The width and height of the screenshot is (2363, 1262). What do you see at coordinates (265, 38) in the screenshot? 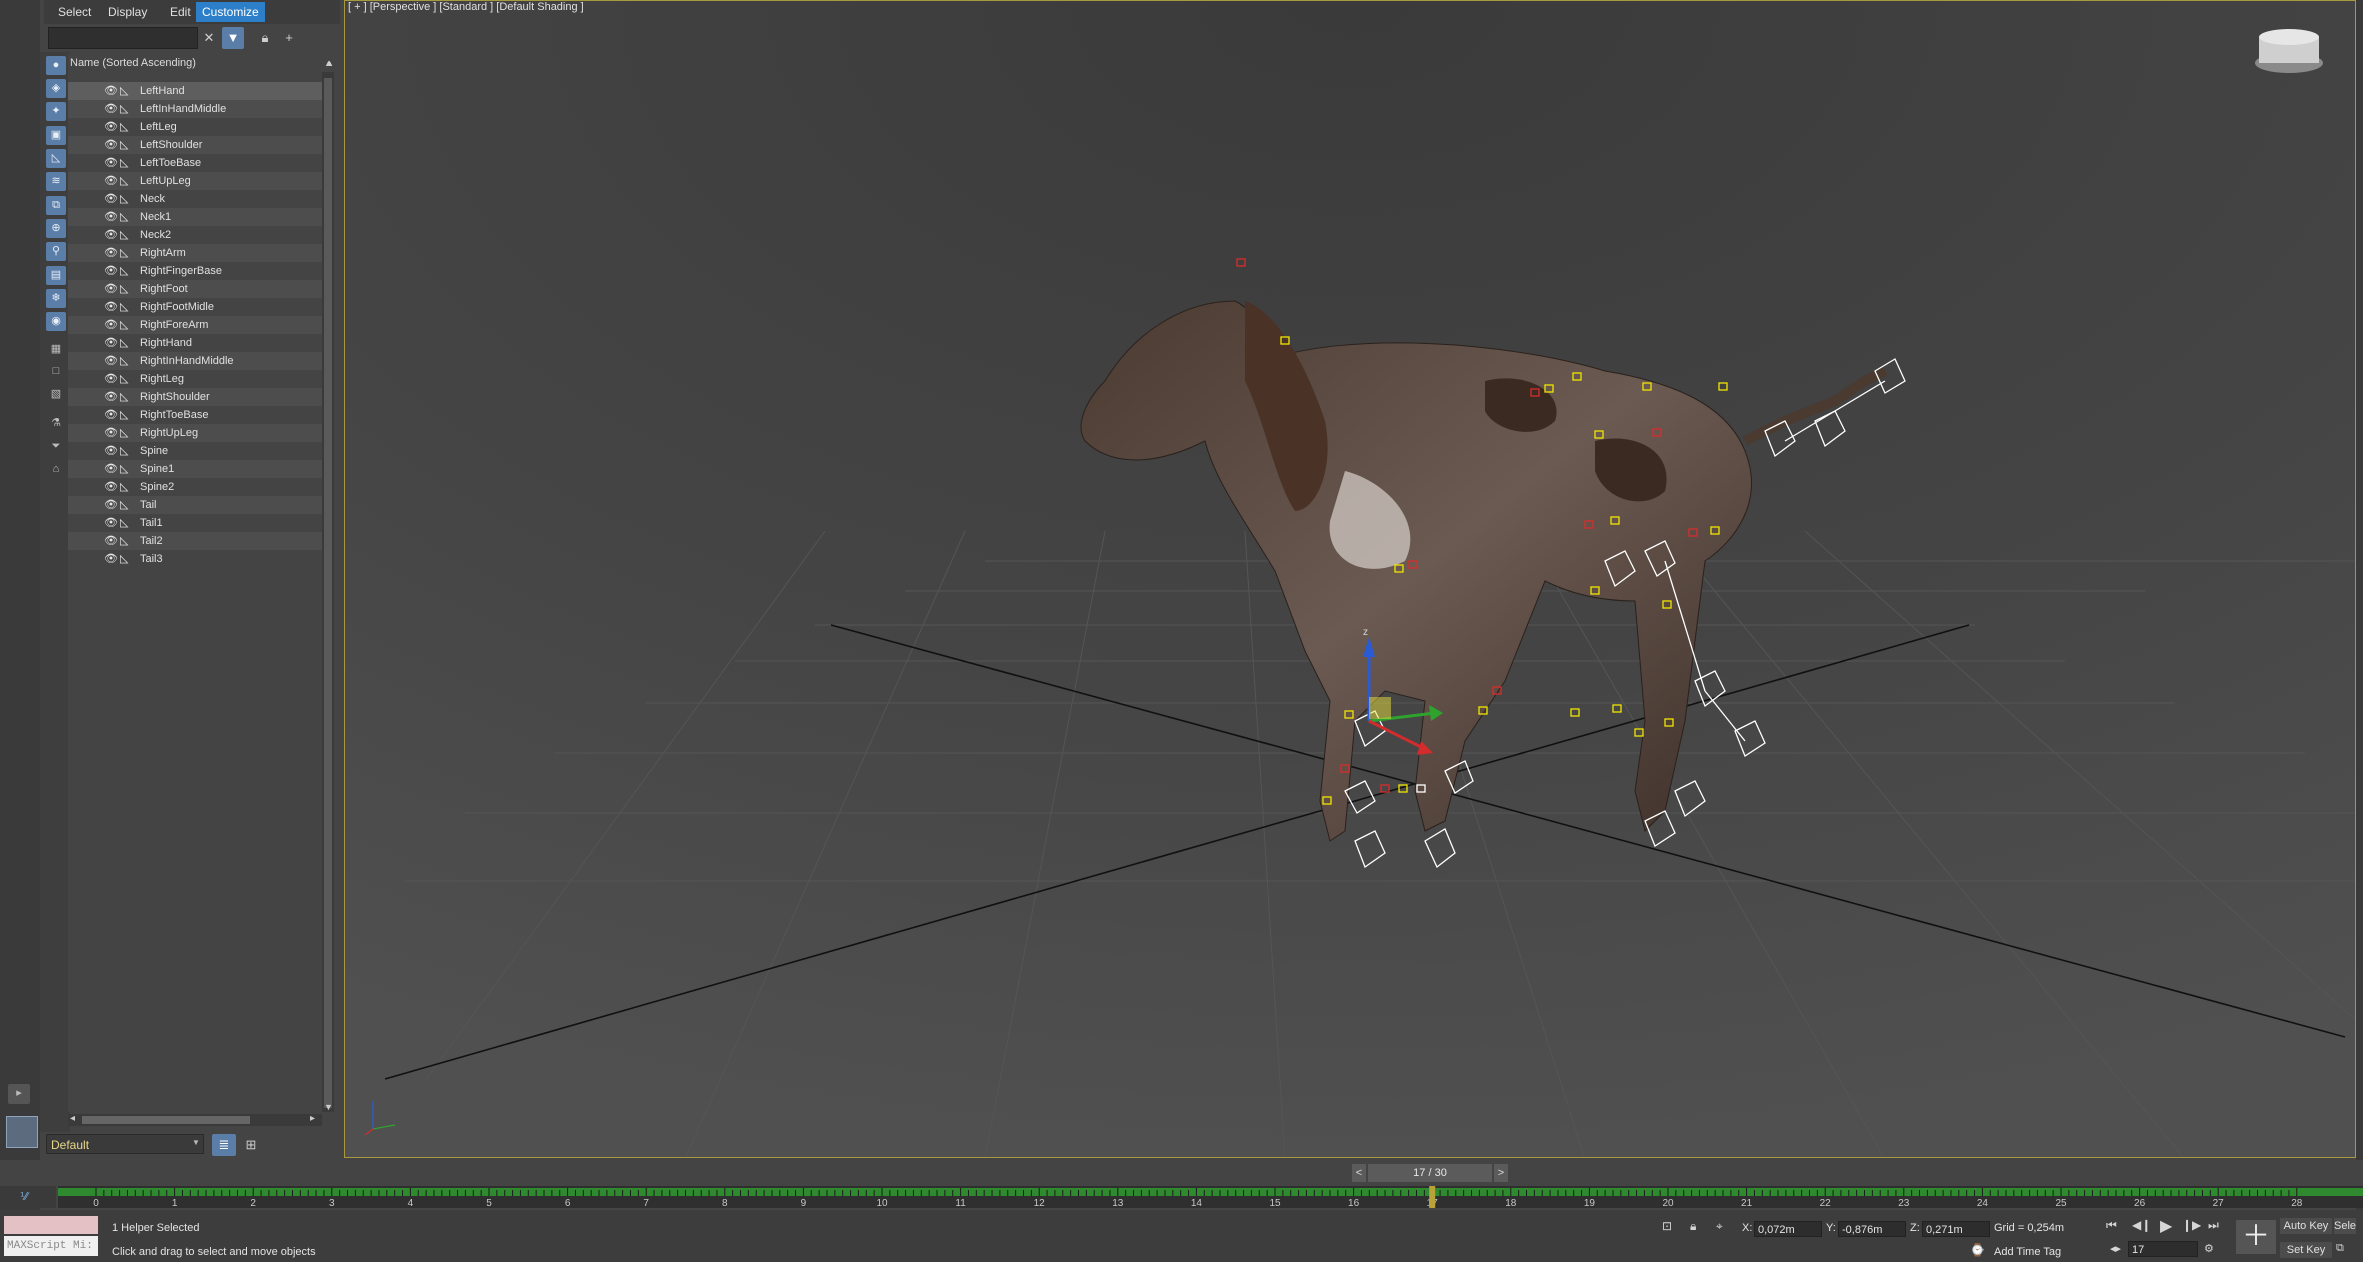
I see `lock-icon: 🔒︎` at bounding box center [265, 38].